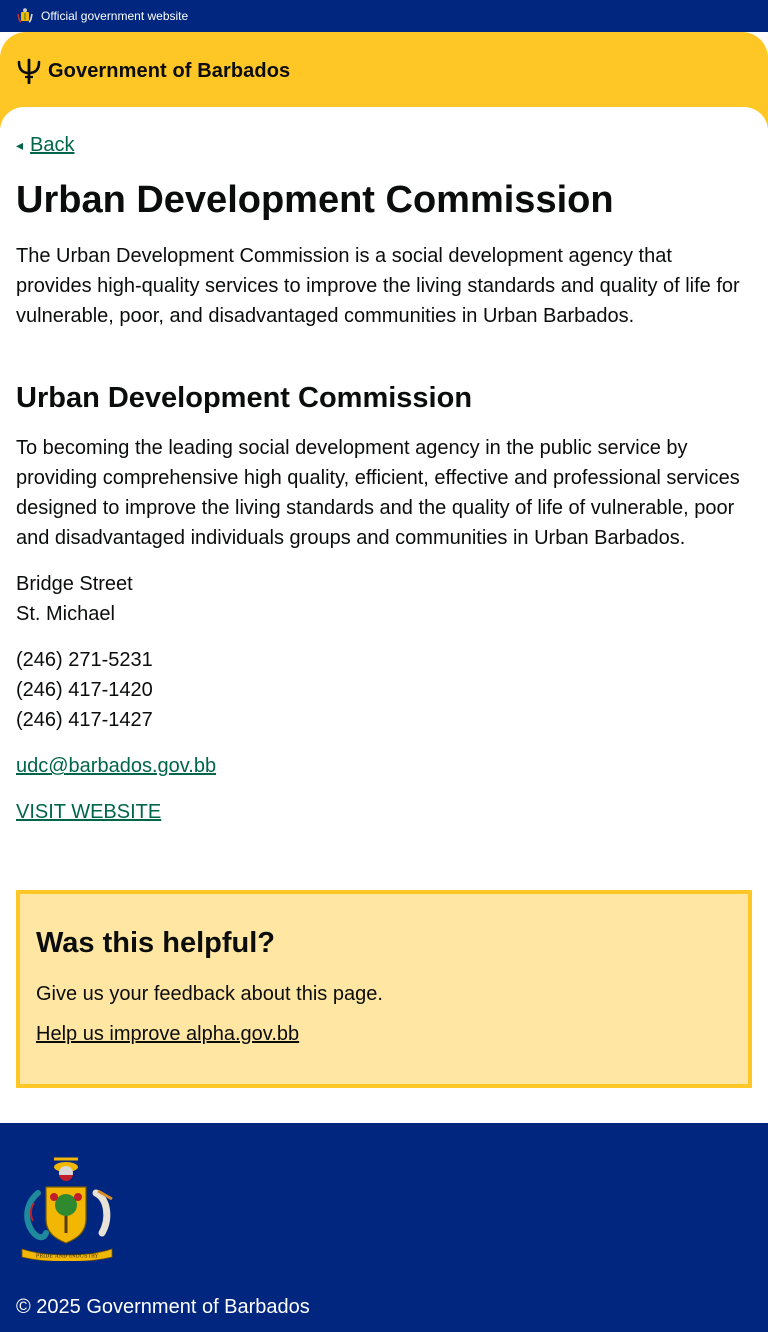 The height and width of the screenshot is (1332, 768). Describe the element at coordinates (209, 994) in the screenshot. I see `feedback-text: Give us your feedback about this page.` at that location.